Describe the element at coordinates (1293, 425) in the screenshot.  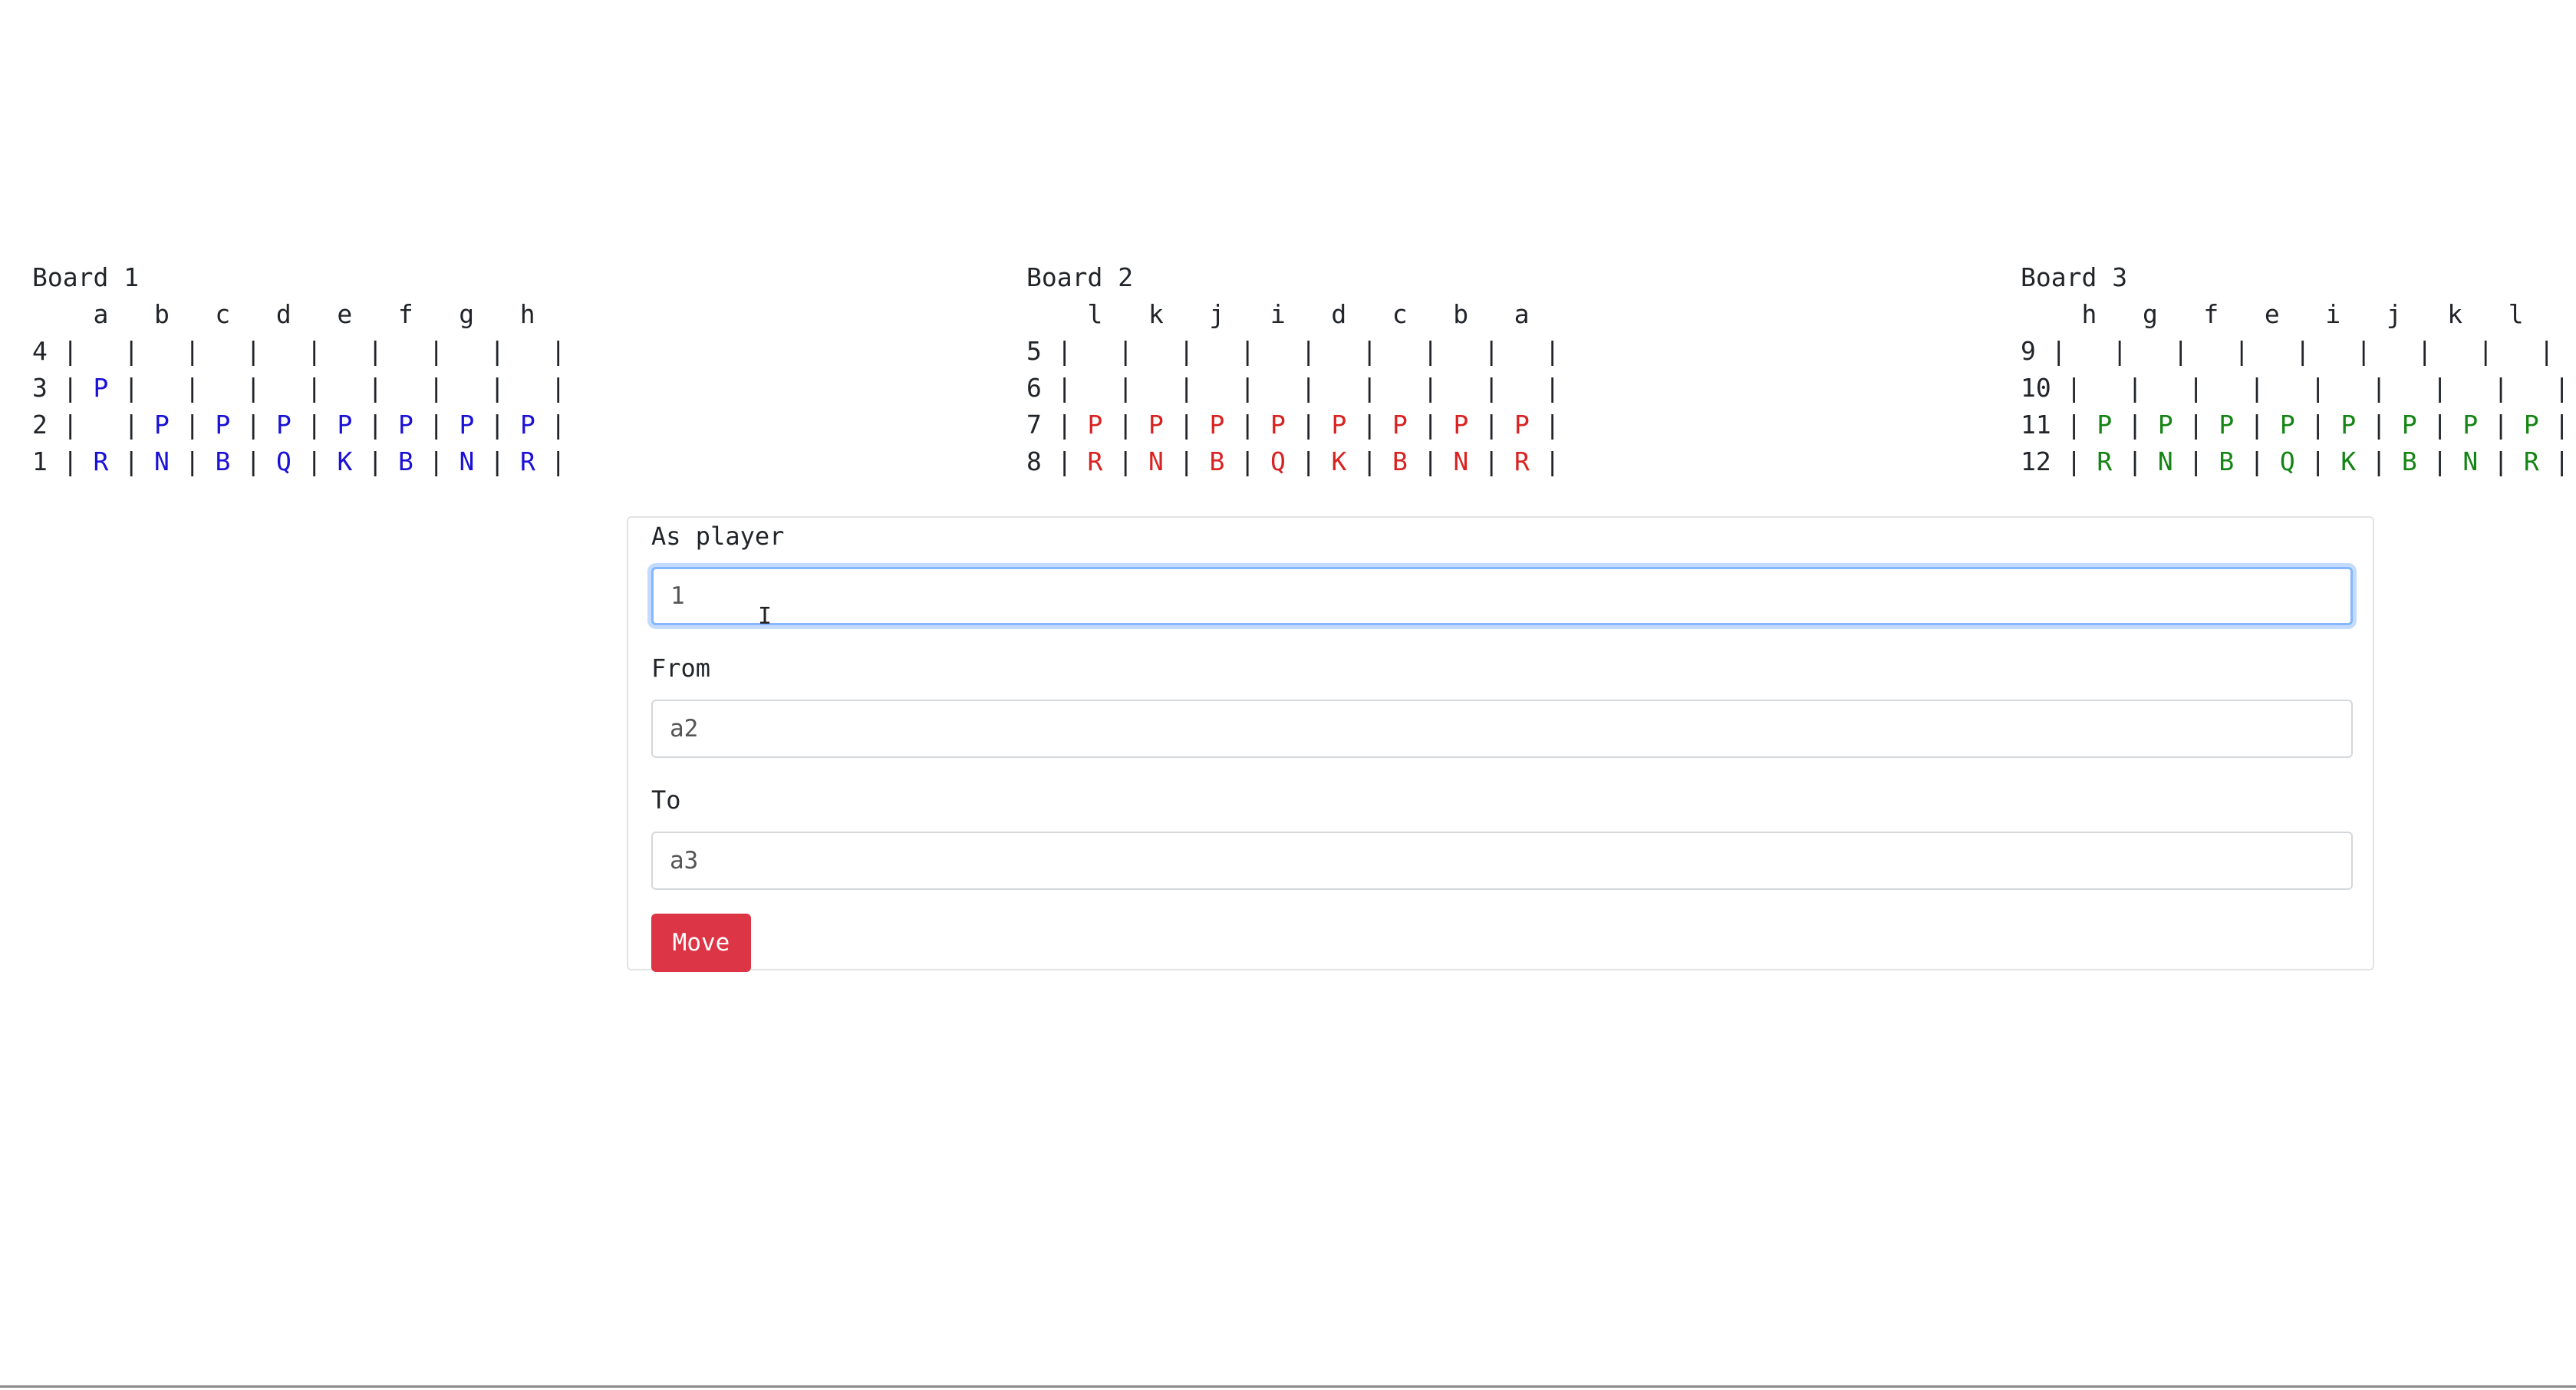
I see `board-row: 7 | P | P | P | P | P | P | P | P |` at that location.